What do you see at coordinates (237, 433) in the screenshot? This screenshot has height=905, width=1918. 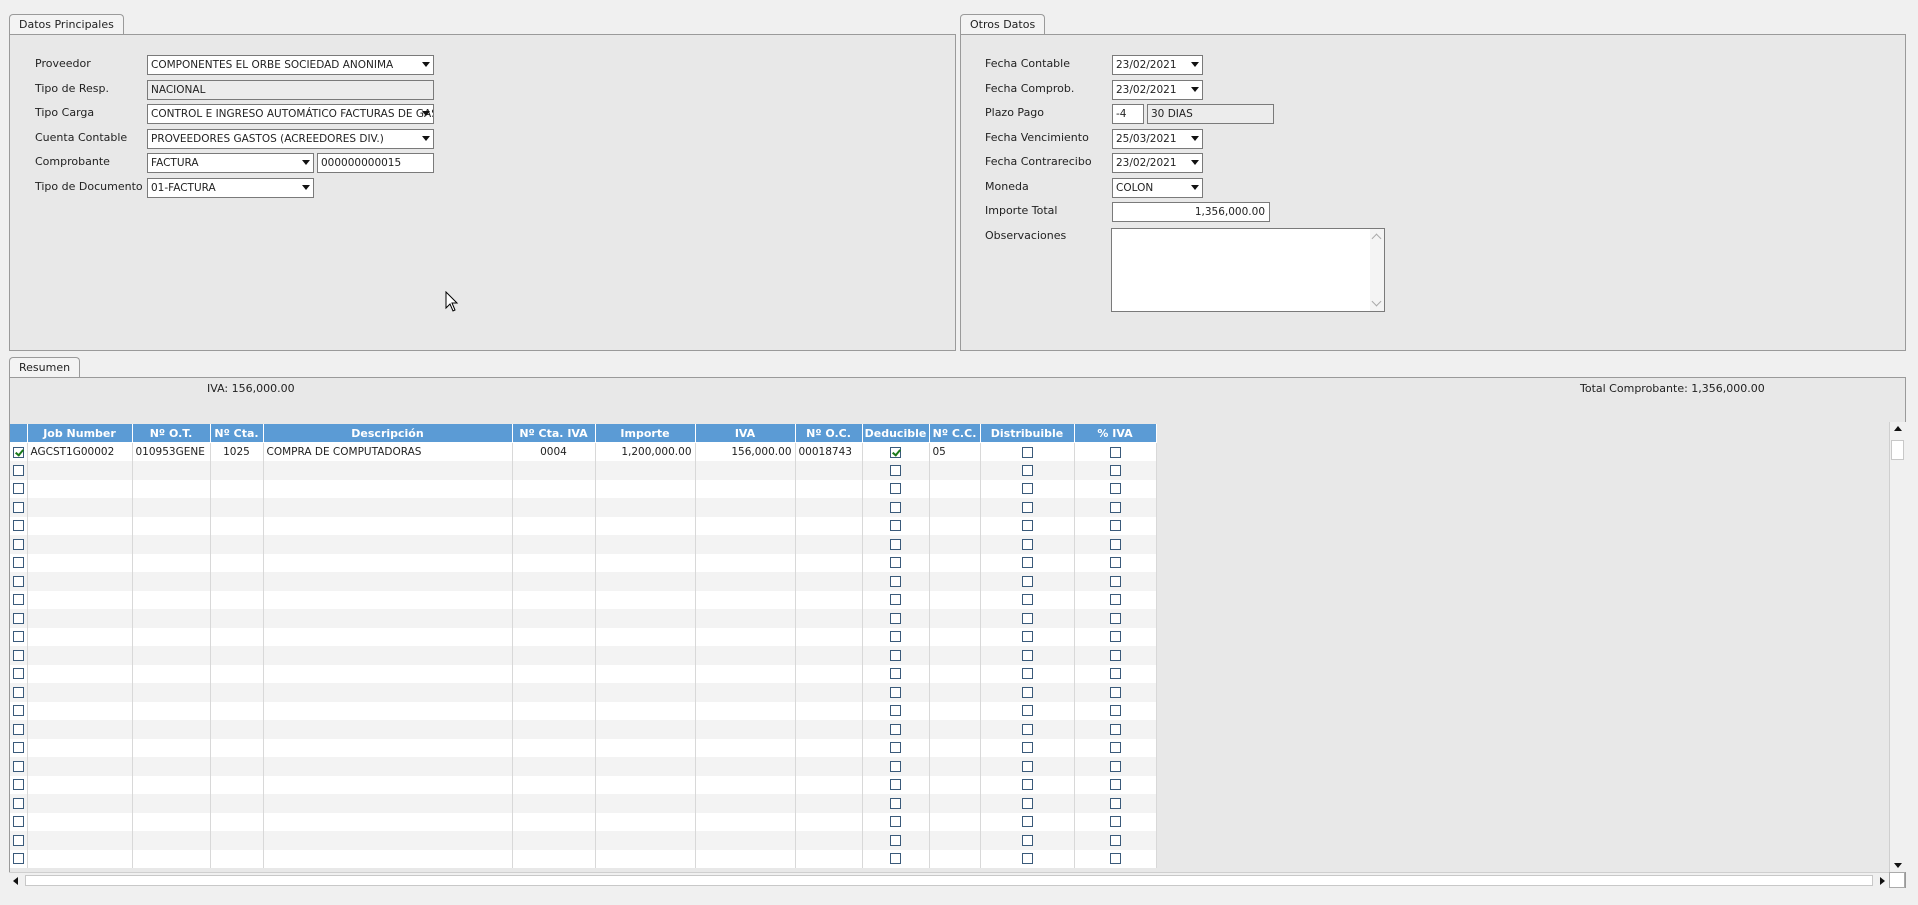 I see `column-header: Nº Cta.` at bounding box center [237, 433].